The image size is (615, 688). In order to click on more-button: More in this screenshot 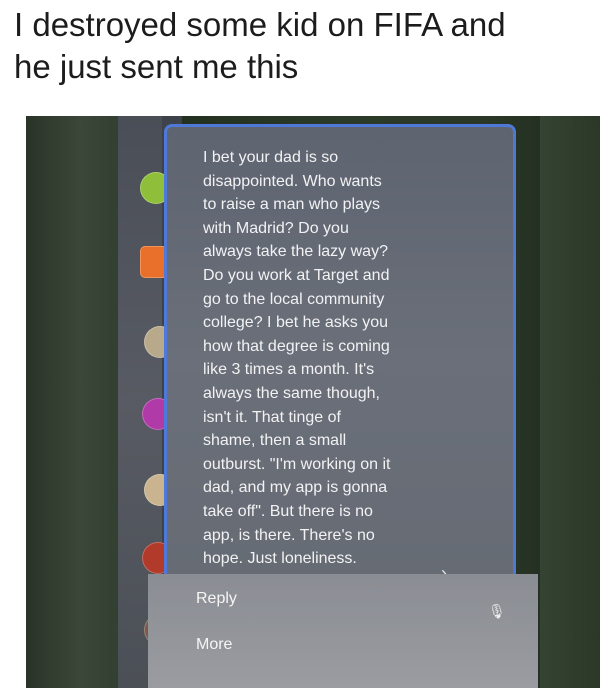, I will do `click(214, 645)`.